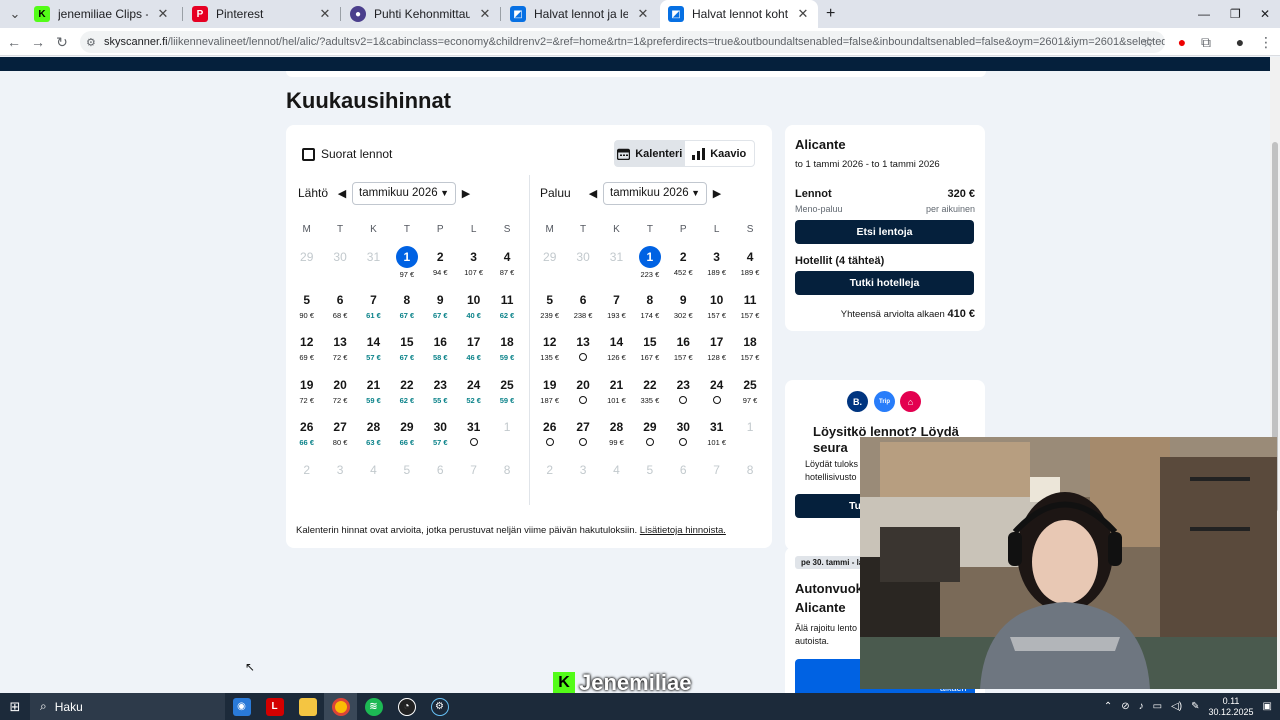 The image size is (1280, 720). What do you see at coordinates (1157, 706) in the screenshot?
I see `ethernet-icon: ▭` at bounding box center [1157, 706].